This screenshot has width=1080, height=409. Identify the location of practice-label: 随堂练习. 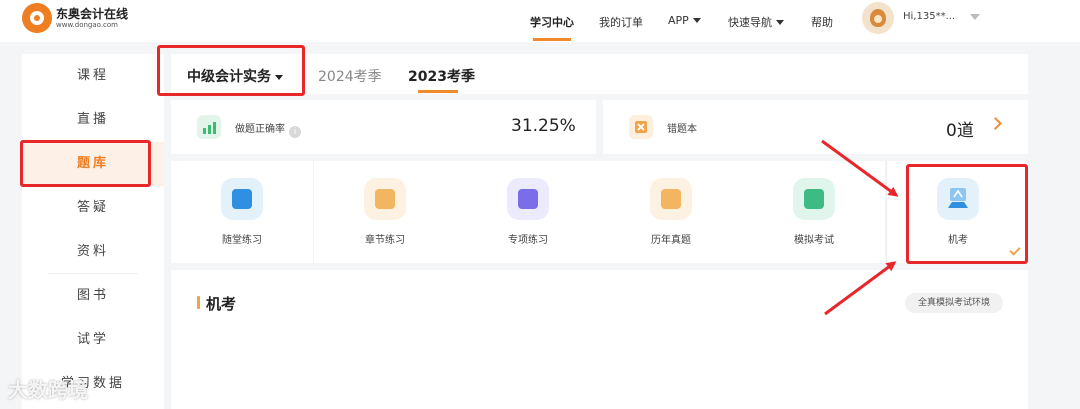
(242, 240).